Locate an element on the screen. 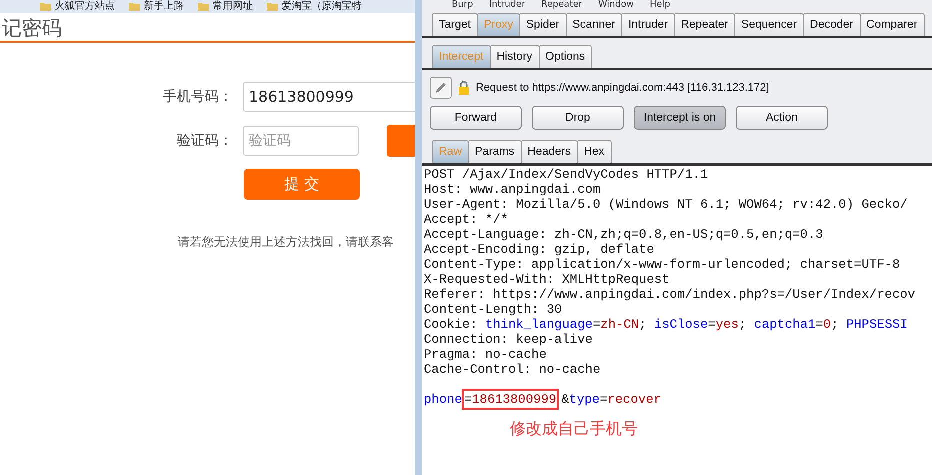 The height and width of the screenshot is (475, 932). request-target: Request to https://www.anpingdai.com:443 [116.31.123.172] is located at coordinates (623, 88).